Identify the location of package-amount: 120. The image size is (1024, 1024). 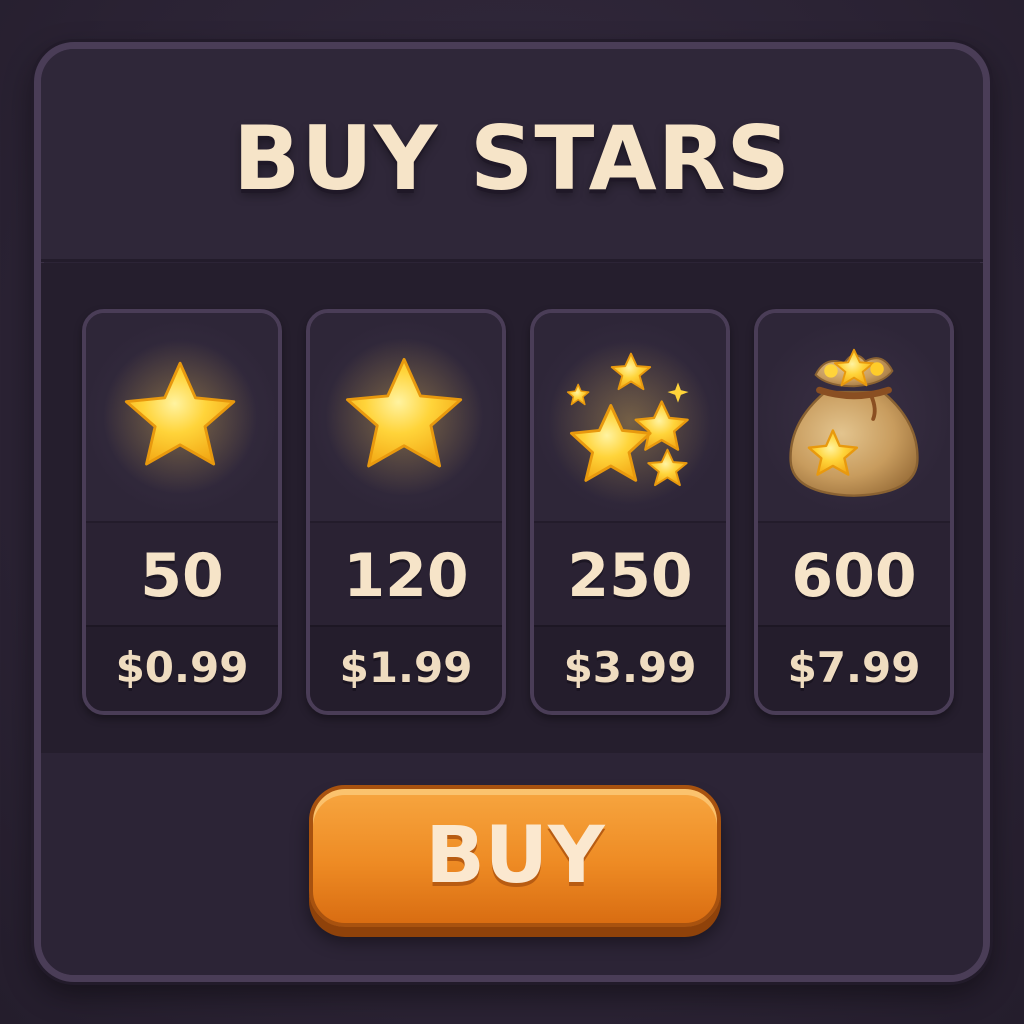
(406, 576).